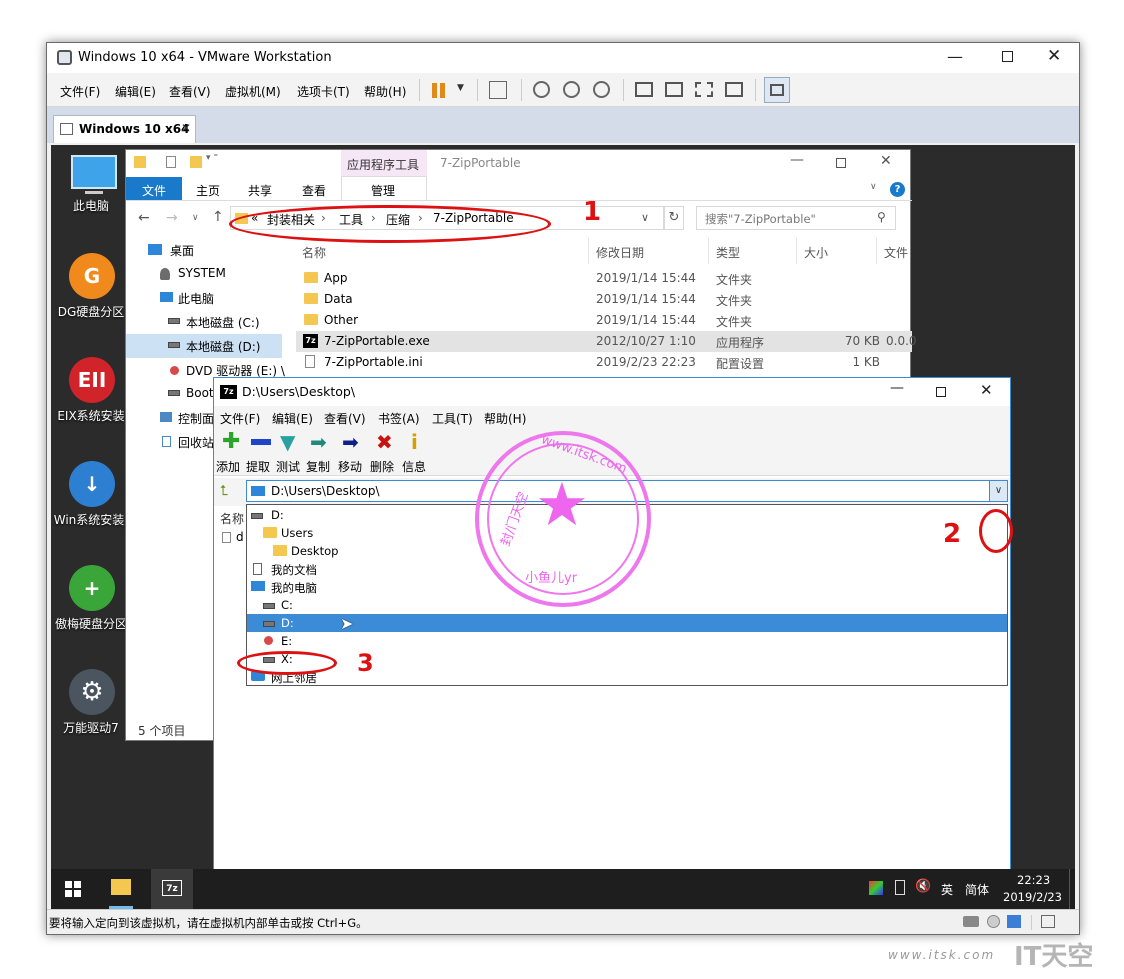 The height and width of the screenshot is (979, 1124). I want to click on back-button: ←, so click(144, 218).